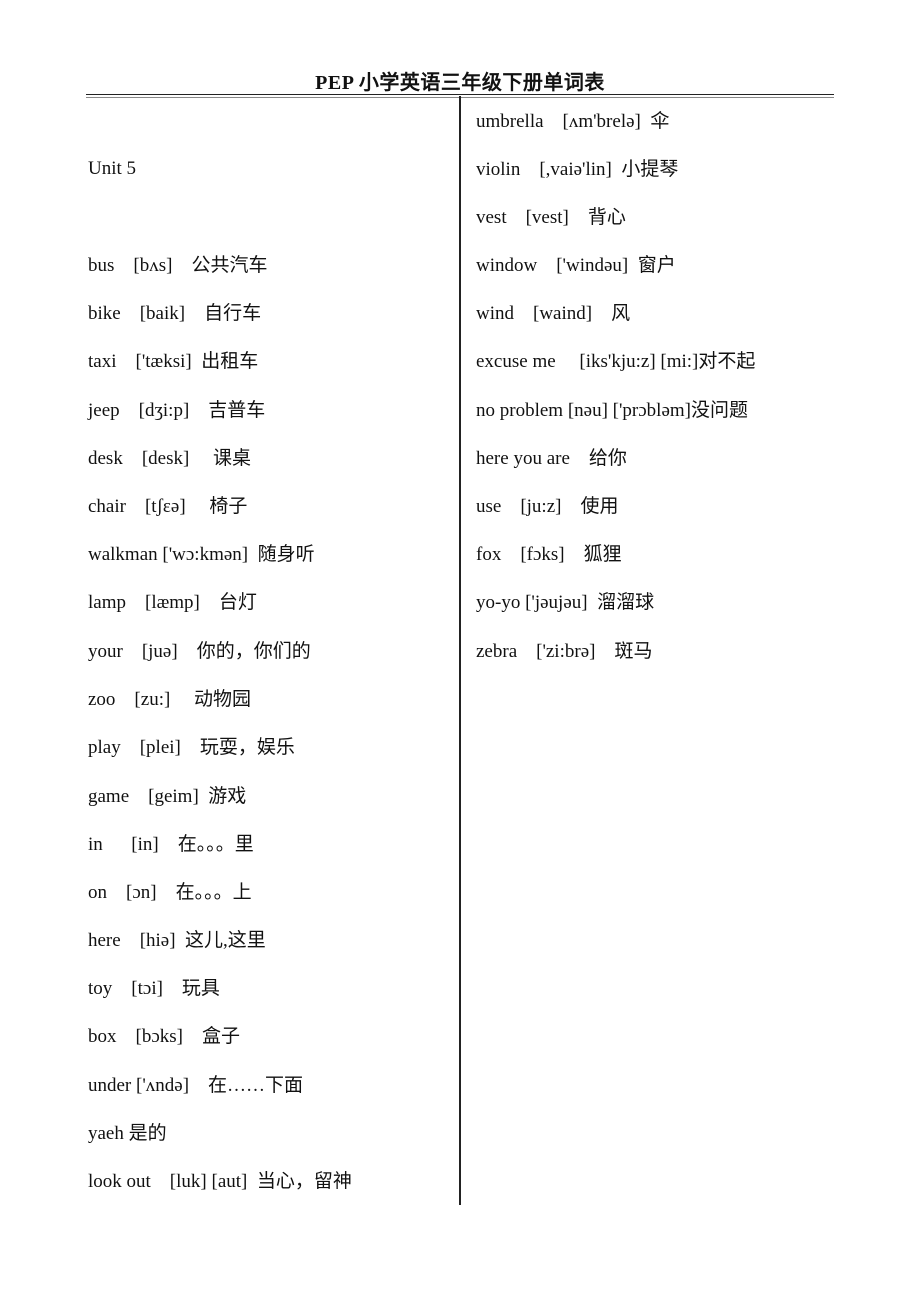 Image resolution: width=920 pixels, height=1302 pixels. What do you see at coordinates (549, 554) in the screenshot?
I see `vocab-entry: fox [fɔks] 狐狸` at bounding box center [549, 554].